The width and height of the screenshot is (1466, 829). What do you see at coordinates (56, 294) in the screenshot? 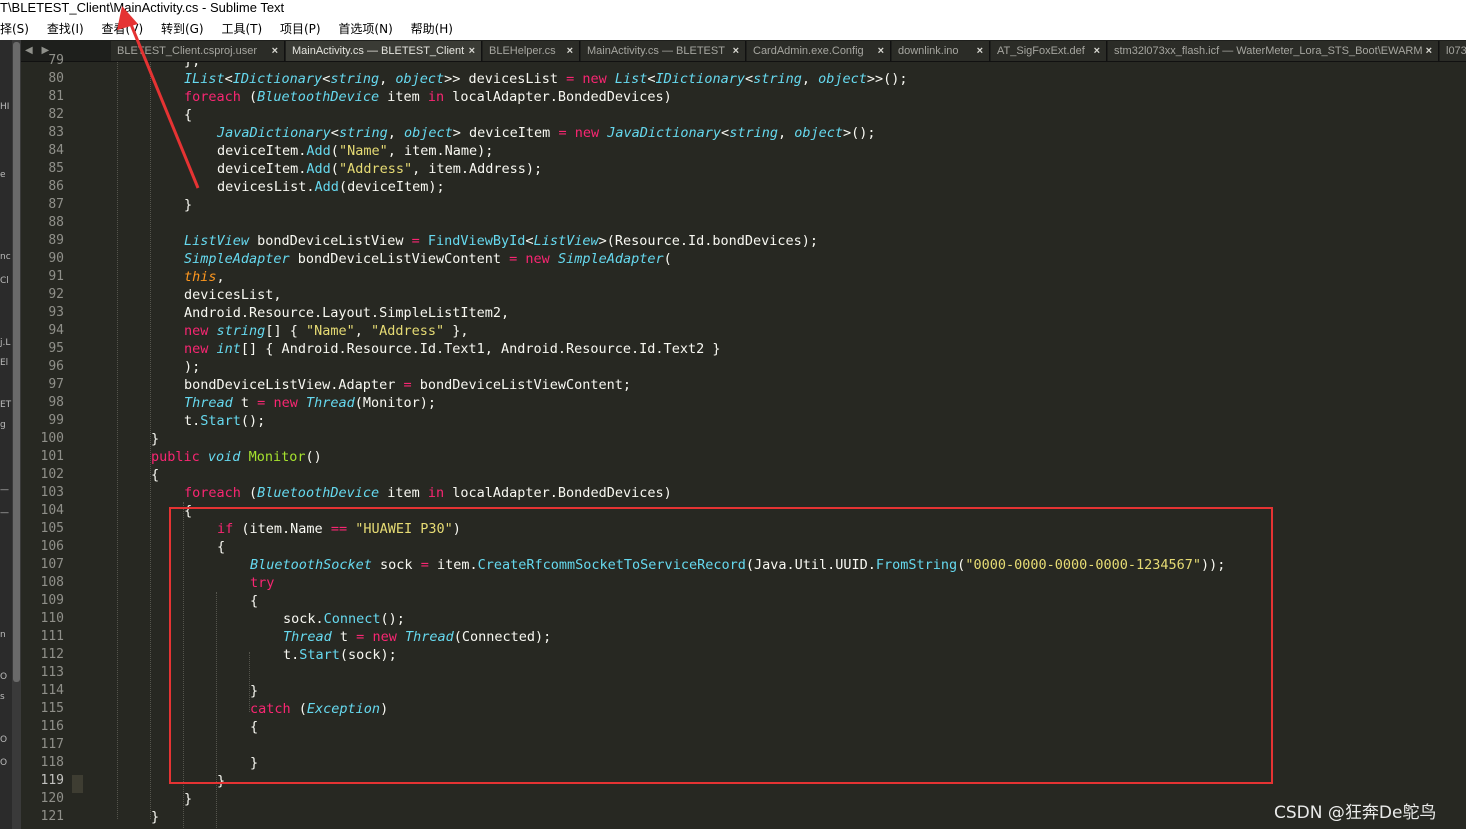
I see `line-number: 92` at bounding box center [56, 294].